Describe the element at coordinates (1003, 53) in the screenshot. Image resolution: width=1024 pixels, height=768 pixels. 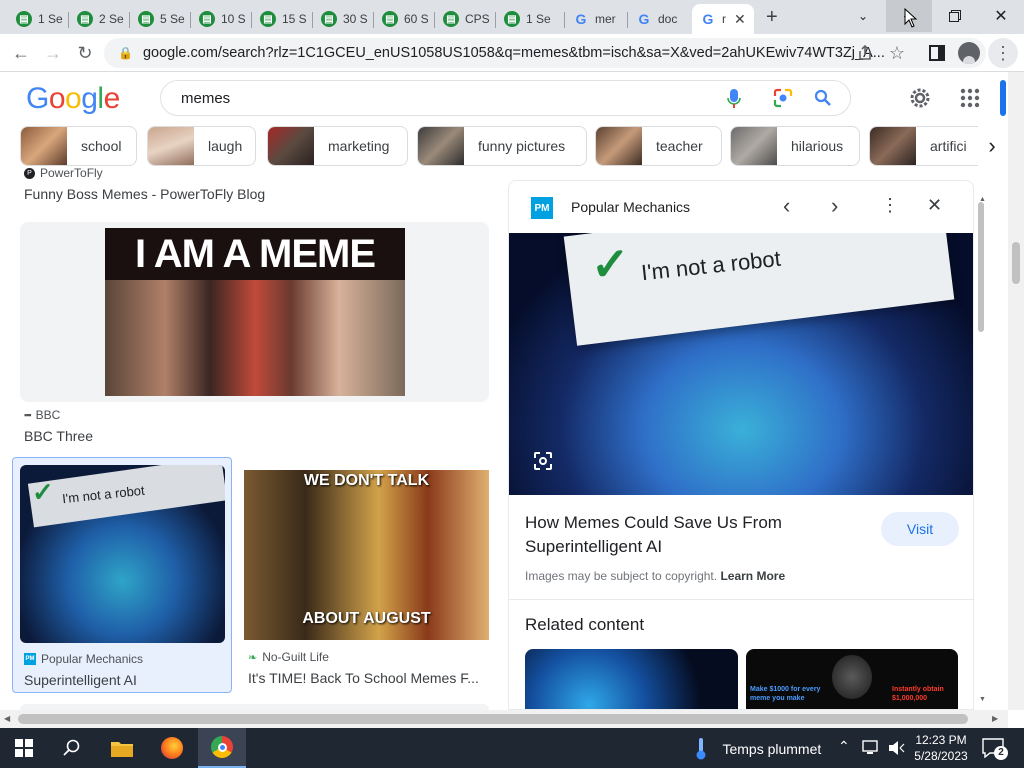
I see `chrome-menu-button: ⋮` at that location.